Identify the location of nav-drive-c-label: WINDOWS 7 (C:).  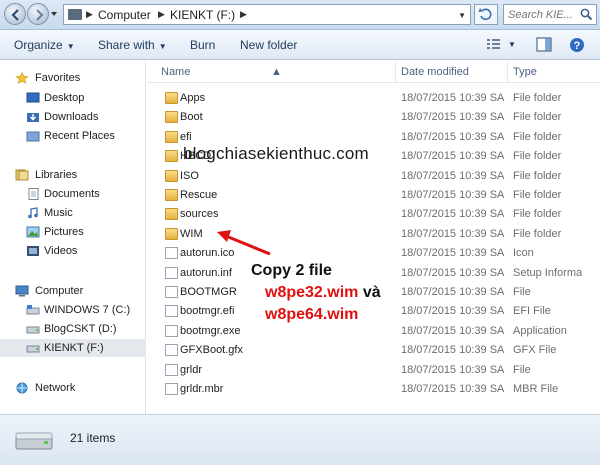
(87, 310).